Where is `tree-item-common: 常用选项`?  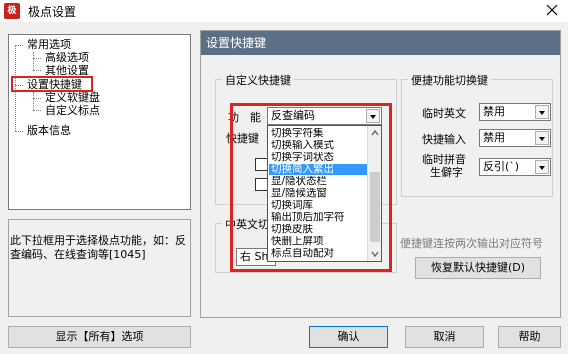
tree-item-common: 常用选项 is located at coordinates (49, 44).